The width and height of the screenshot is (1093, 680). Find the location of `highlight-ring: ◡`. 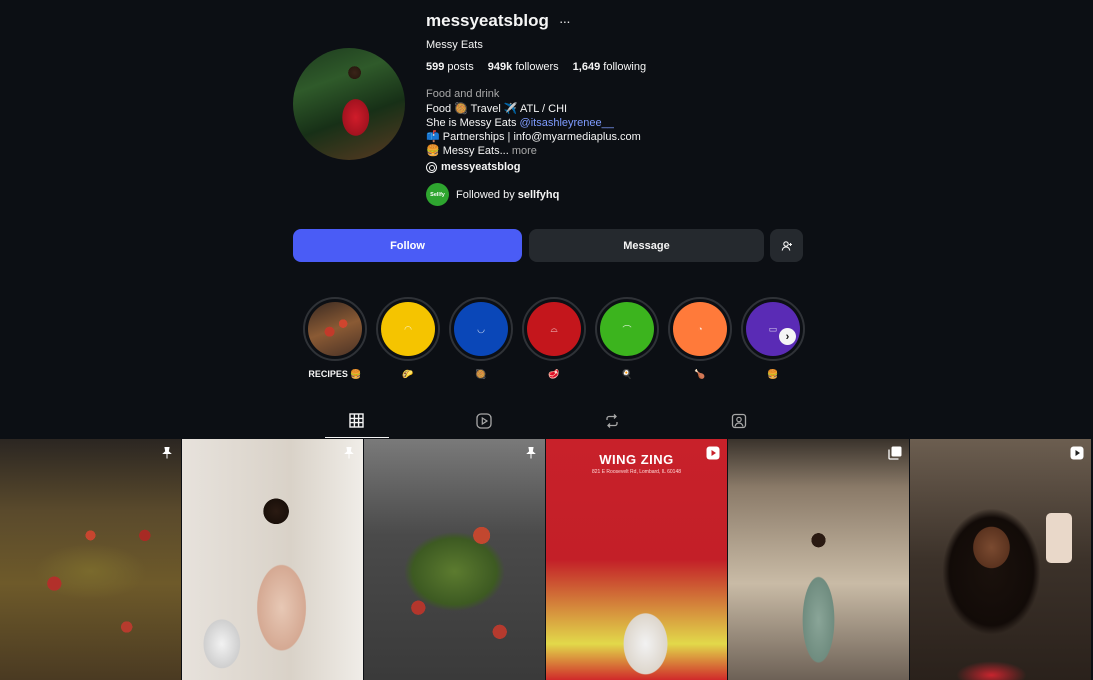

highlight-ring: ◡ is located at coordinates (481, 329).